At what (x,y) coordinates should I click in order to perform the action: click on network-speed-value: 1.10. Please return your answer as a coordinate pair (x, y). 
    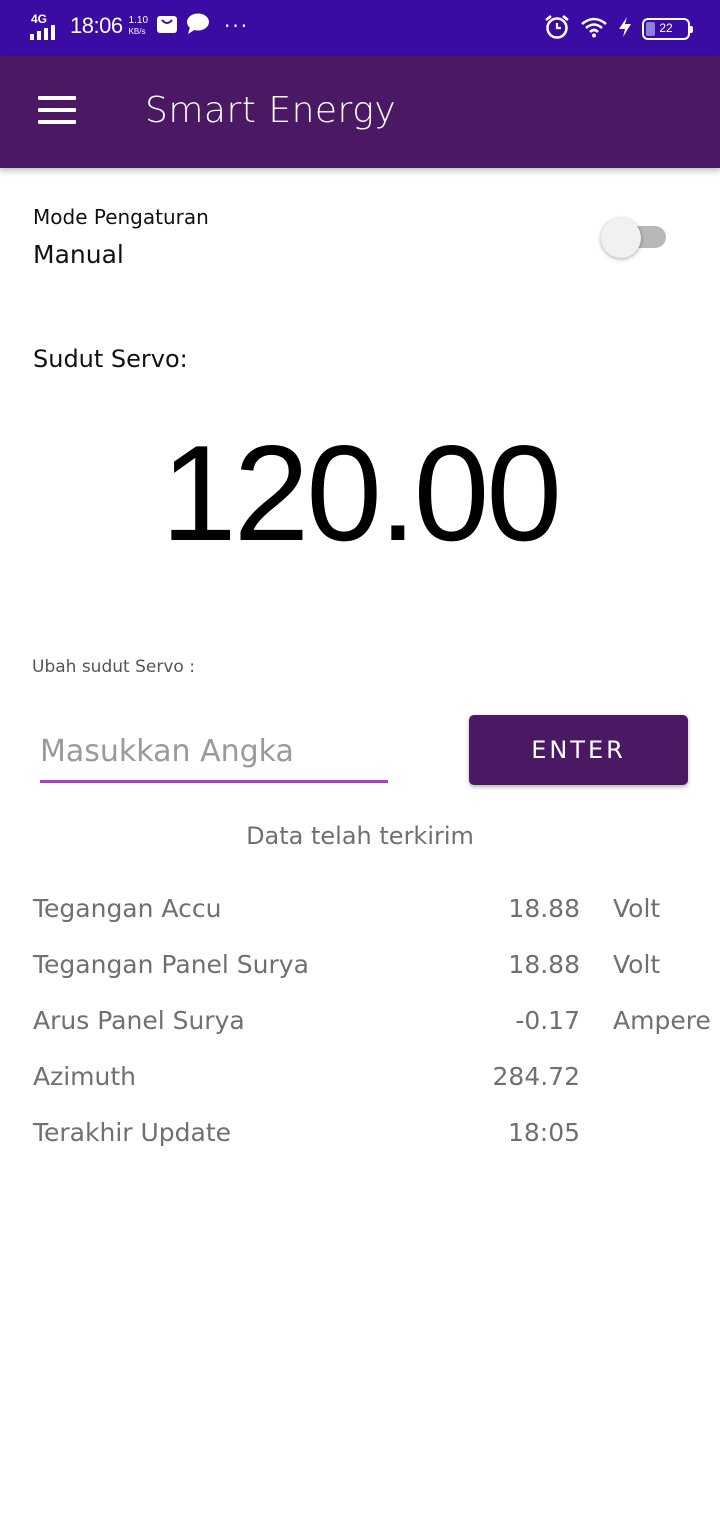
    Looking at the image, I should click on (138, 20).